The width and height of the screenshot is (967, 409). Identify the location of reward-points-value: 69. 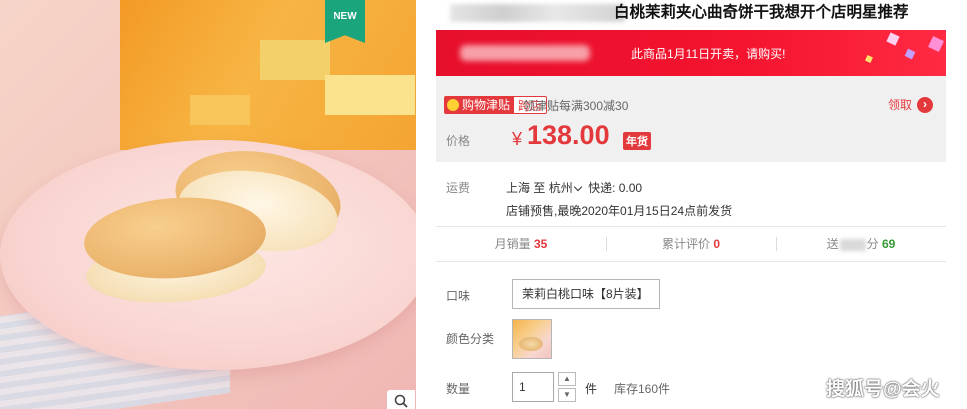
(889, 244).